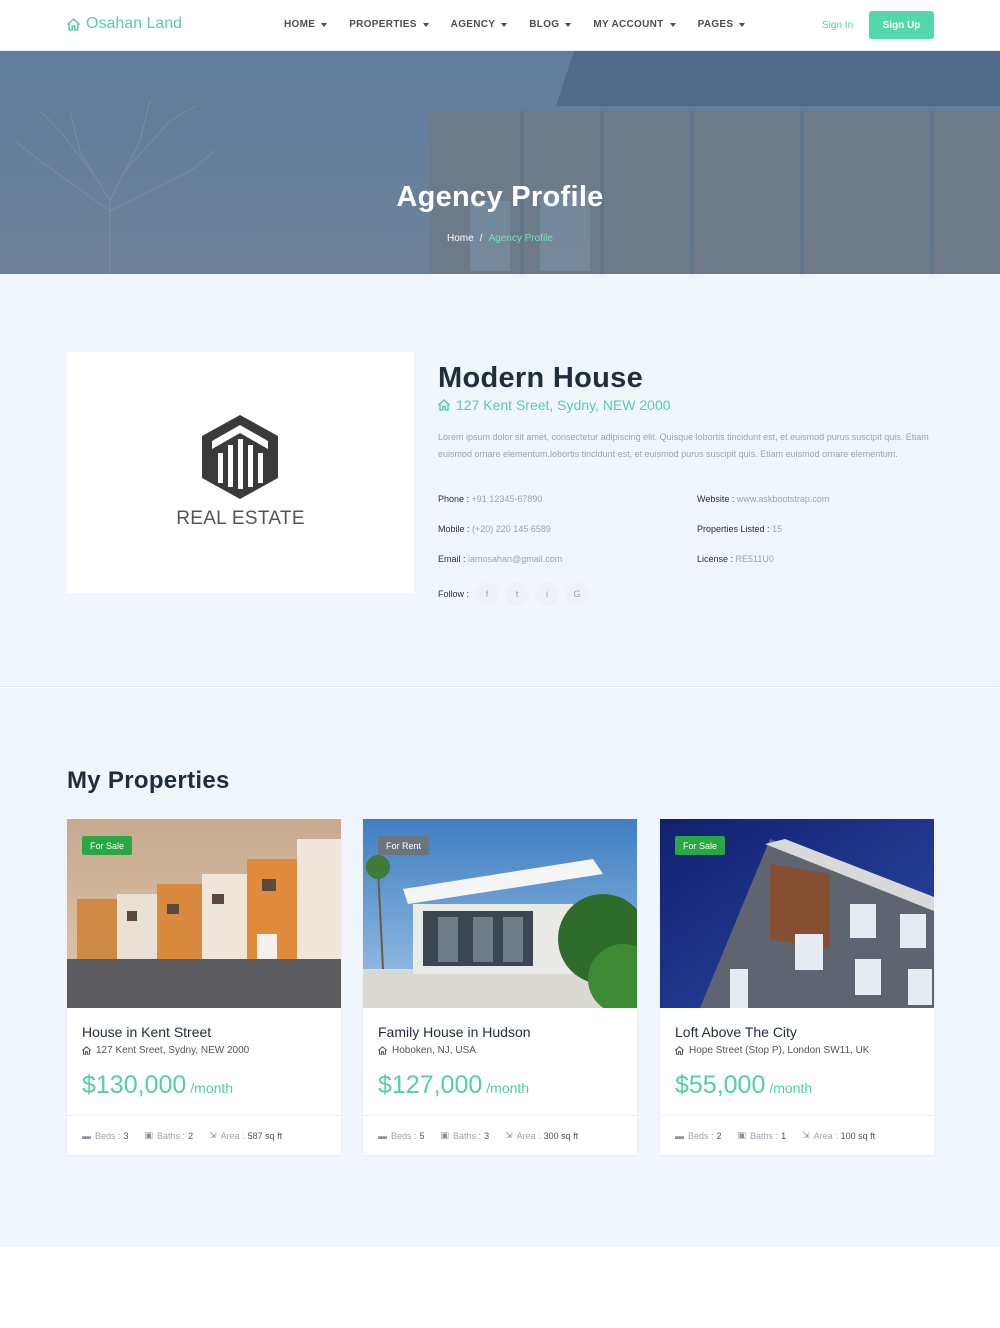 This screenshot has width=1000, height=1328. I want to click on properties-listed-value: 15, so click(777, 529).